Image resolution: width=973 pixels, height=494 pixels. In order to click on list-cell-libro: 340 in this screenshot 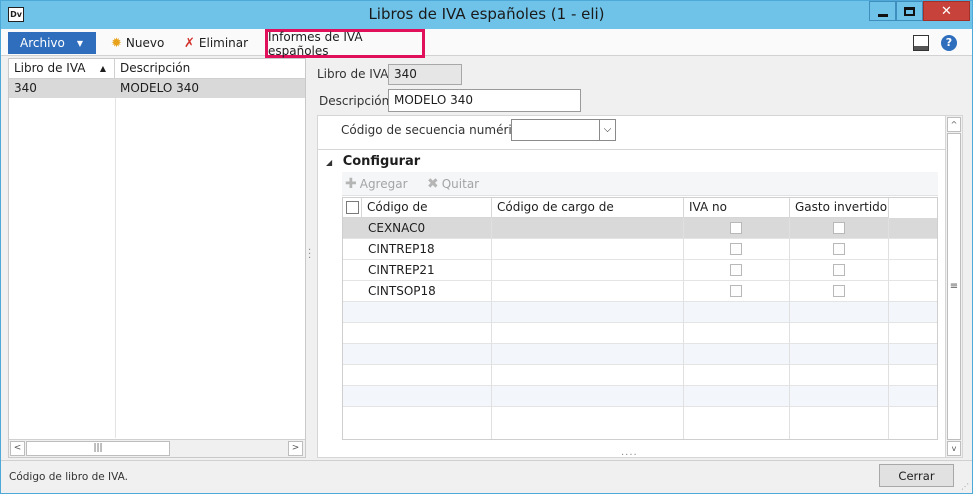, I will do `click(25, 88)`.